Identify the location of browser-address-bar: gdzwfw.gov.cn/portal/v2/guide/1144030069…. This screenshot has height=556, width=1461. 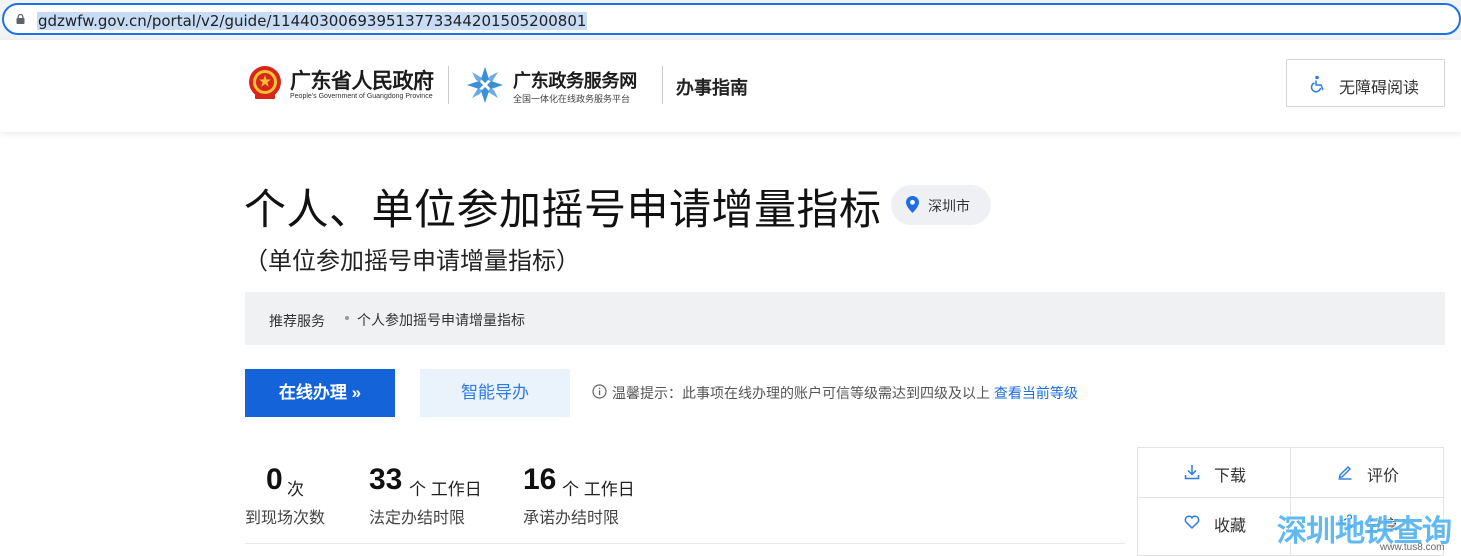
(730, 20).